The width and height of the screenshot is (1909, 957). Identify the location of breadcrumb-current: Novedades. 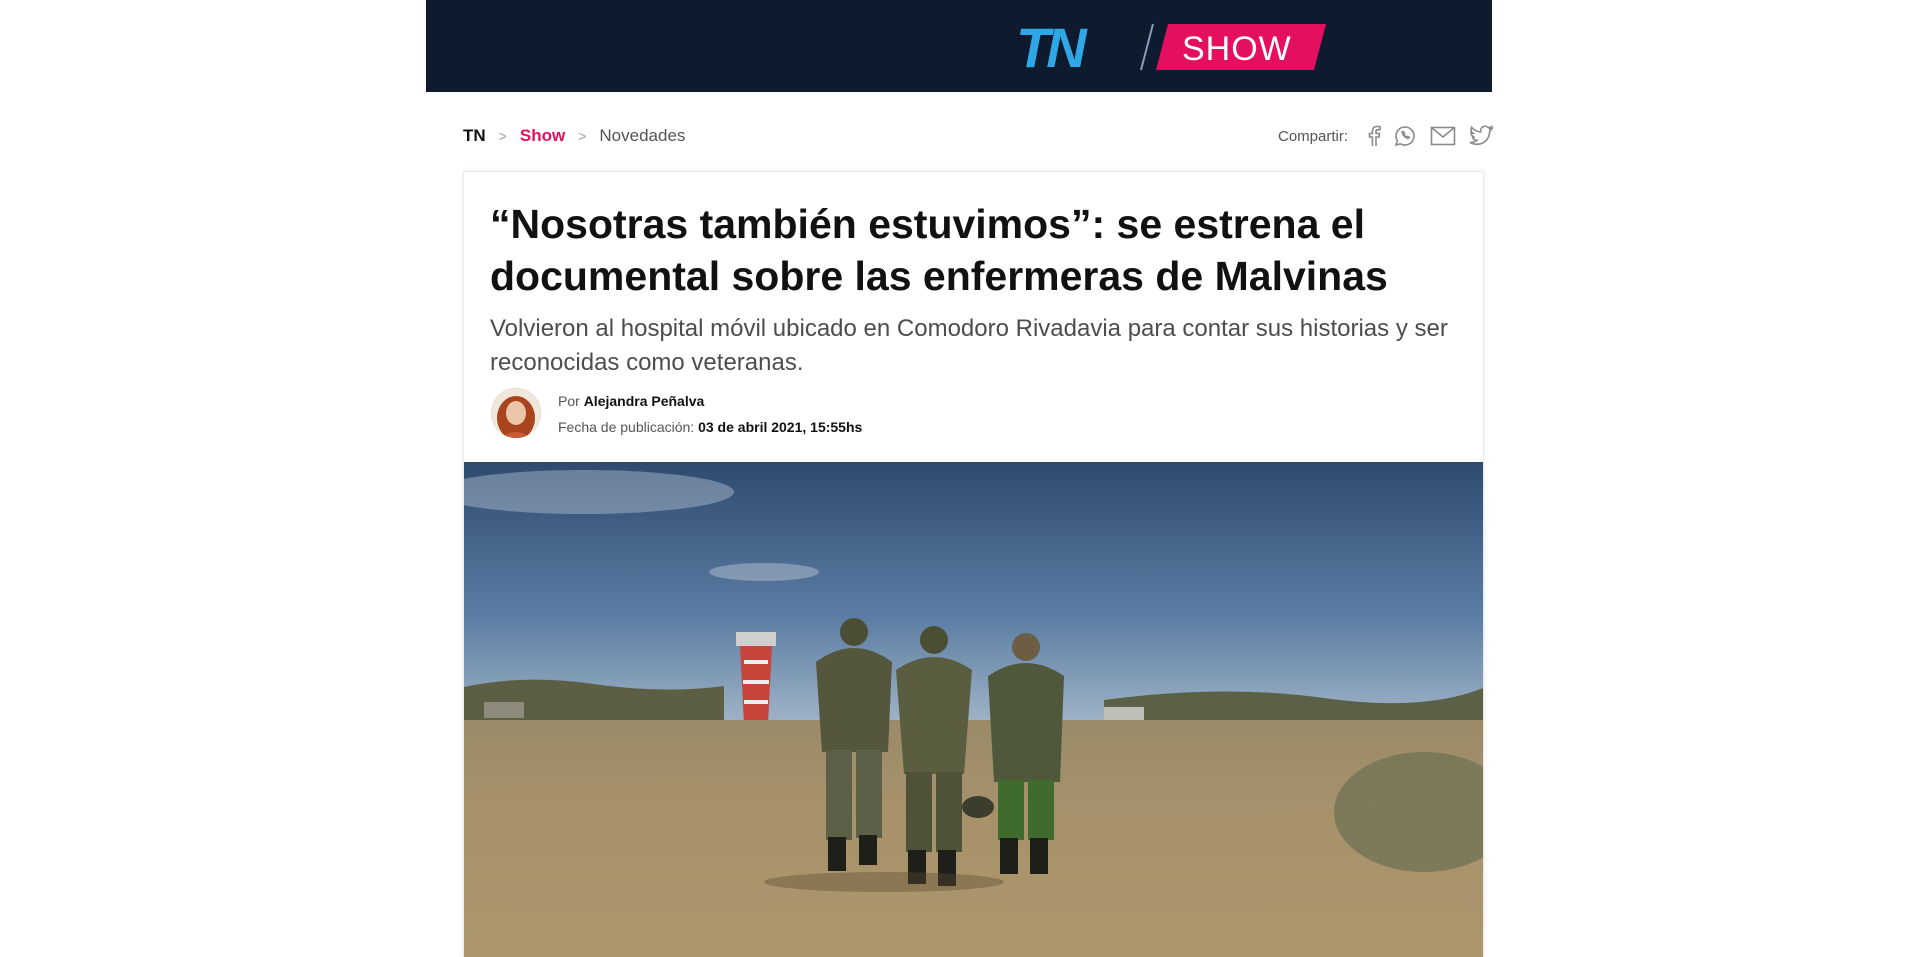
(642, 136).